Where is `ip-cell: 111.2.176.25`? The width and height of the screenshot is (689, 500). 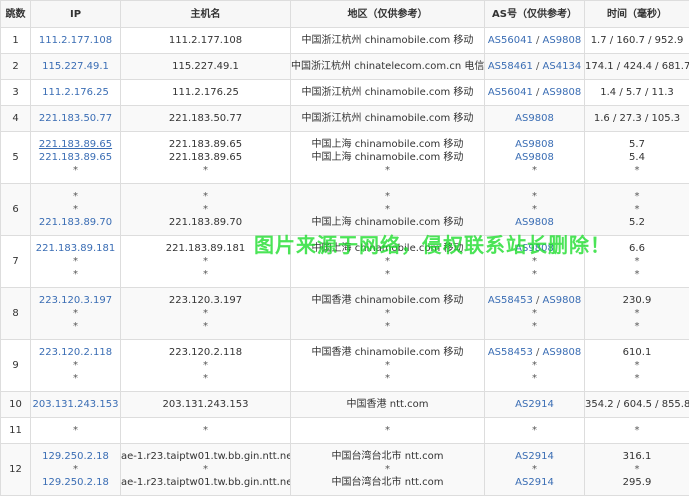 ip-cell: 111.2.176.25 is located at coordinates (75, 92).